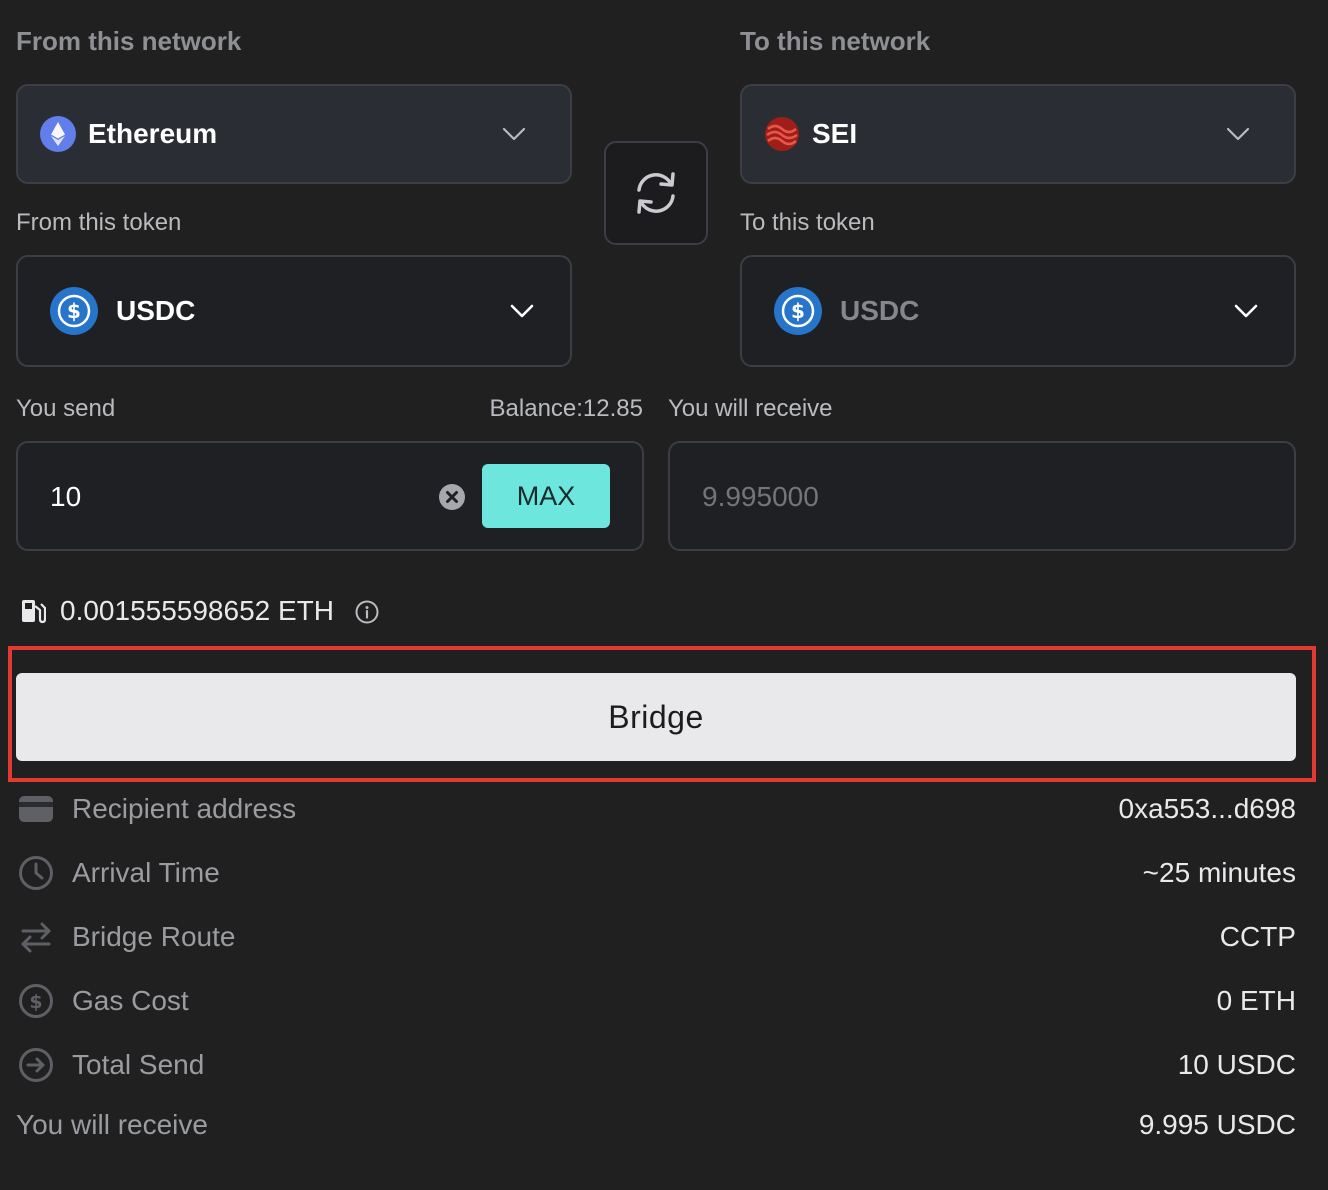  I want to click on from-token-select: $ USDC, so click(294, 311).